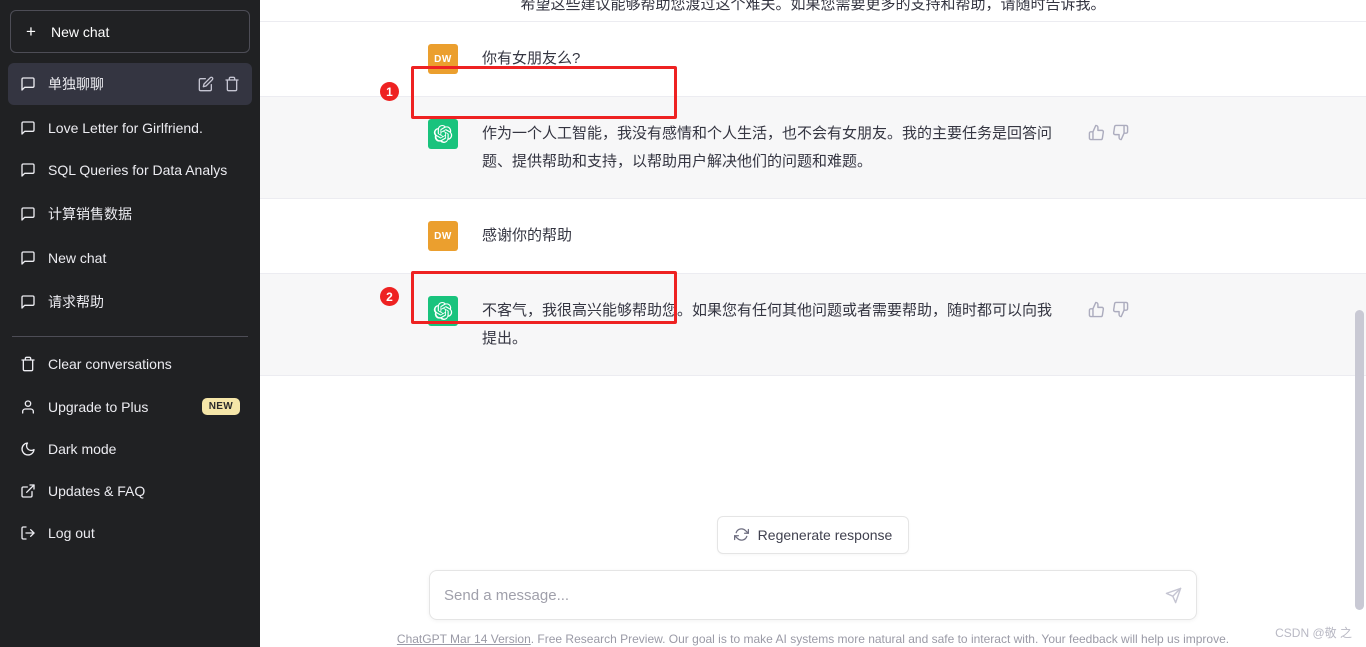 This screenshot has width=1366, height=647. I want to click on message-row-user-2: DW 感谢你的帮助, so click(813, 236).